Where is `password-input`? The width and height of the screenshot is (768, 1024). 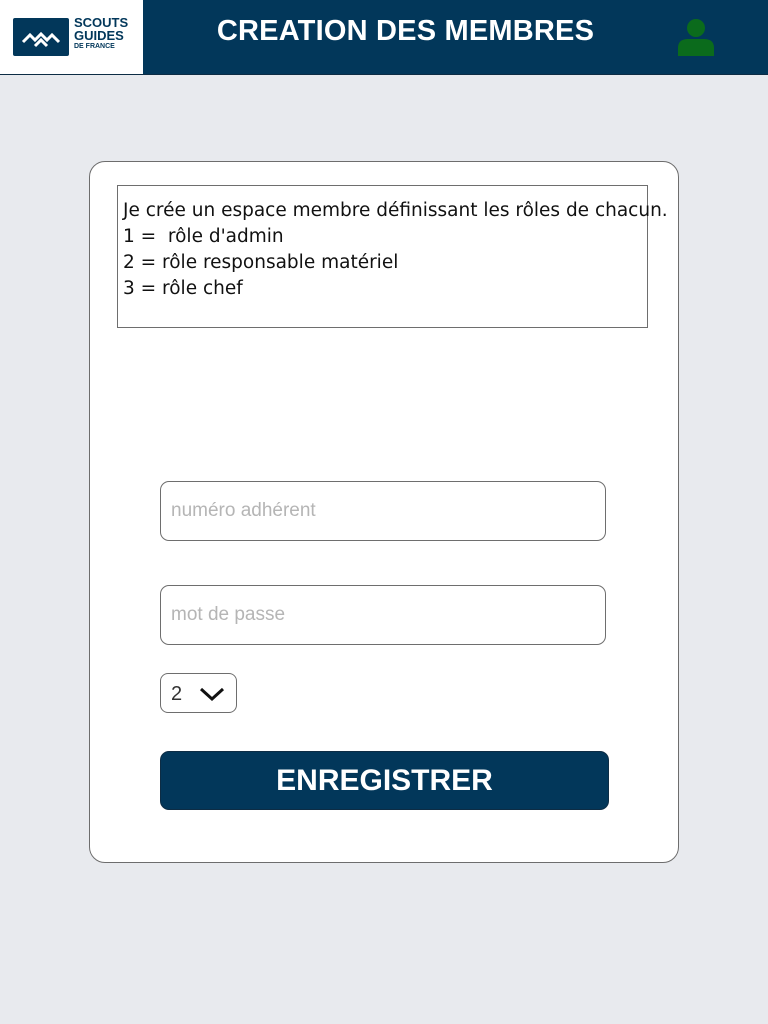 password-input is located at coordinates (383, 615).